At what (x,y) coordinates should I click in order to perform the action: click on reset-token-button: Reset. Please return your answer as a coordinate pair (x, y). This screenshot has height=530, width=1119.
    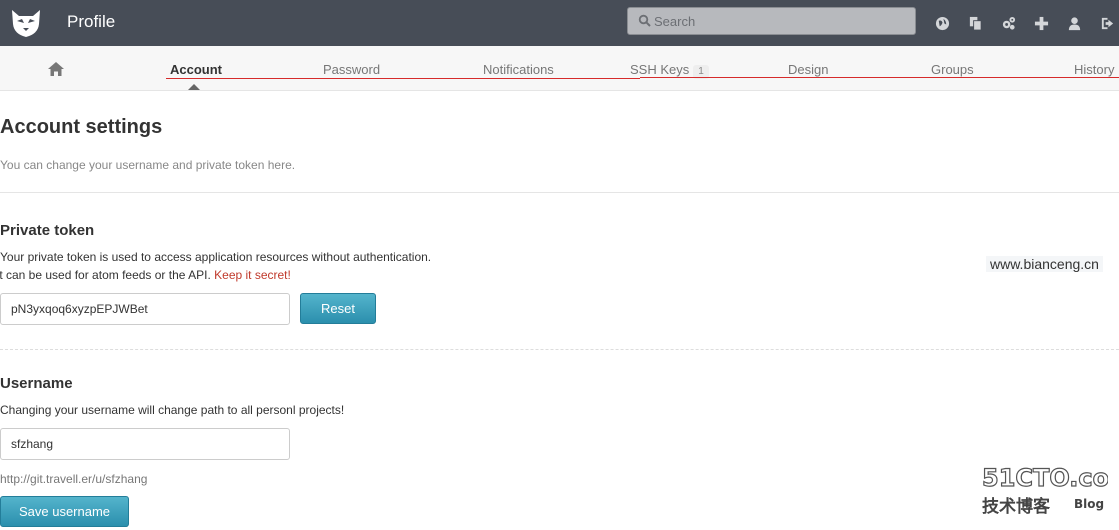
    Looking at the image, I should click on (338, 308).